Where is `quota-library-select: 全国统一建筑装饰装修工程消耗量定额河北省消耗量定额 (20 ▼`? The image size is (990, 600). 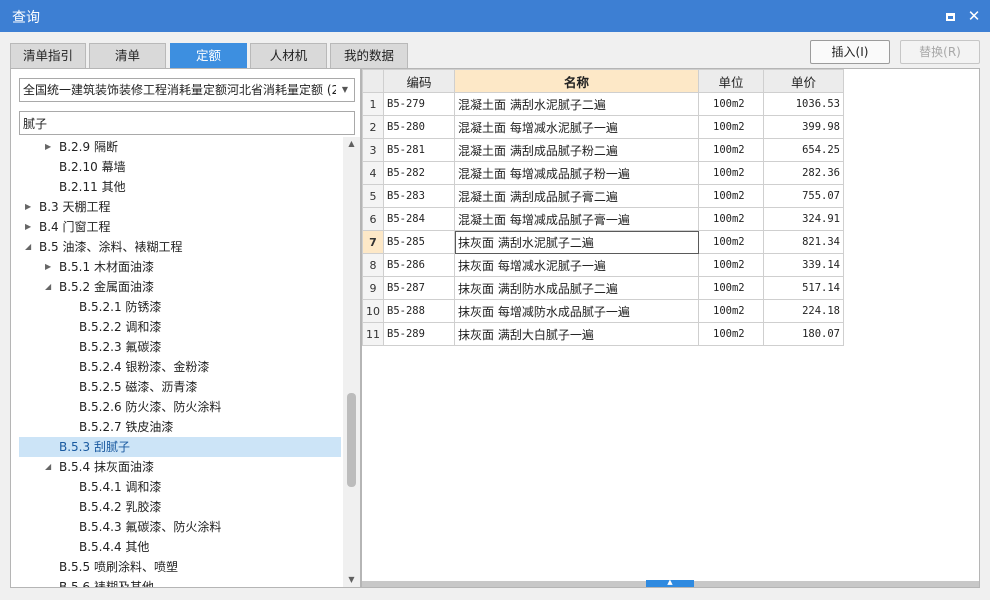
quota-library-select: 全国统一建筑装饰装修工程消耗量定额河北省消耗量定额 (20 ▼ is located at coordinates (187, 90).